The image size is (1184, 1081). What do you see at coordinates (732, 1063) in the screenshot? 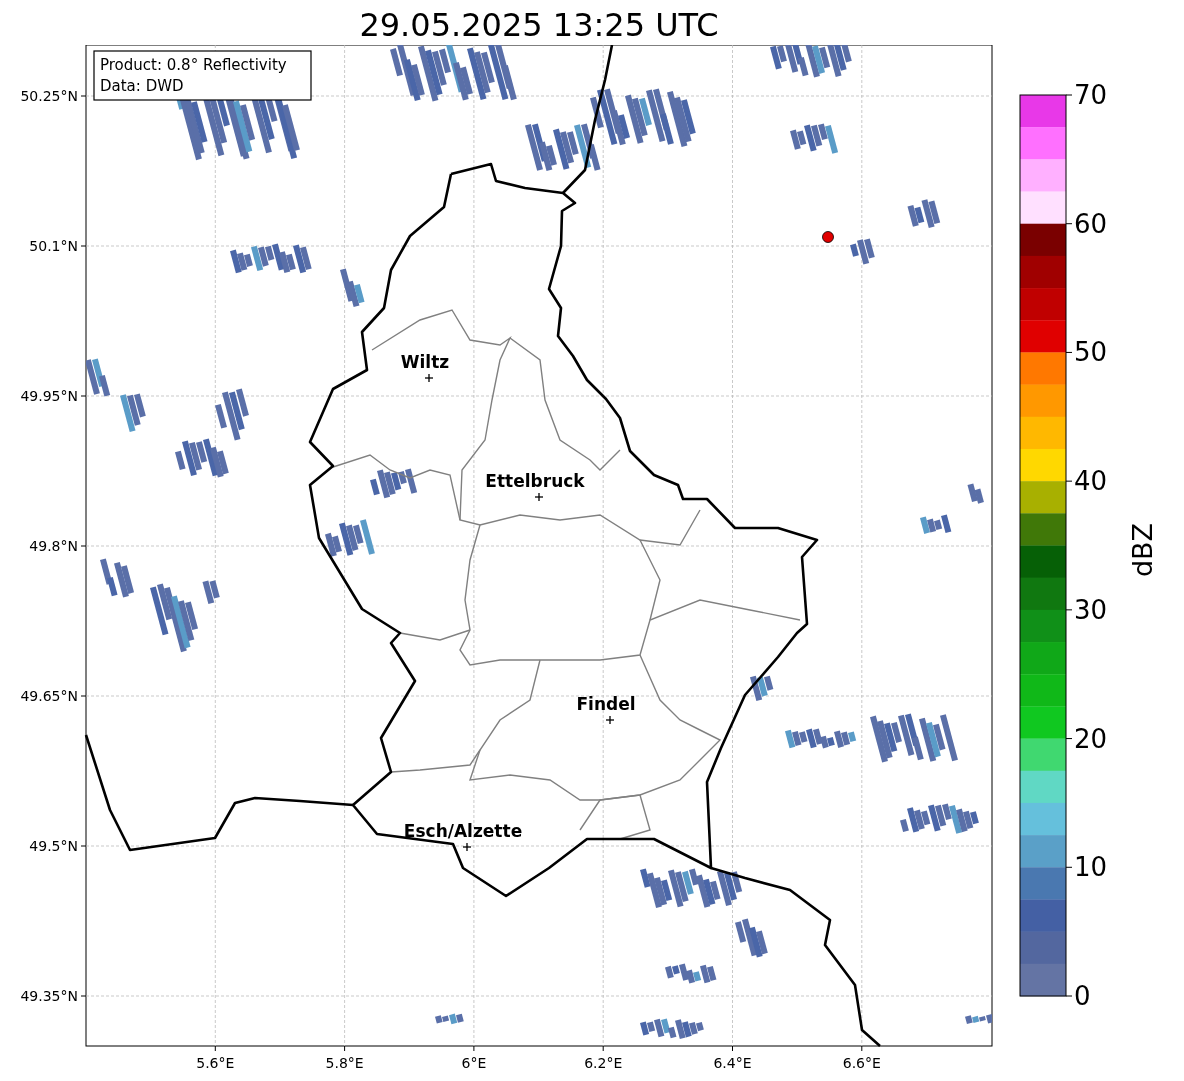
I see `axis-tick-label: 6.4°E` at bounding box center [732, 1063].